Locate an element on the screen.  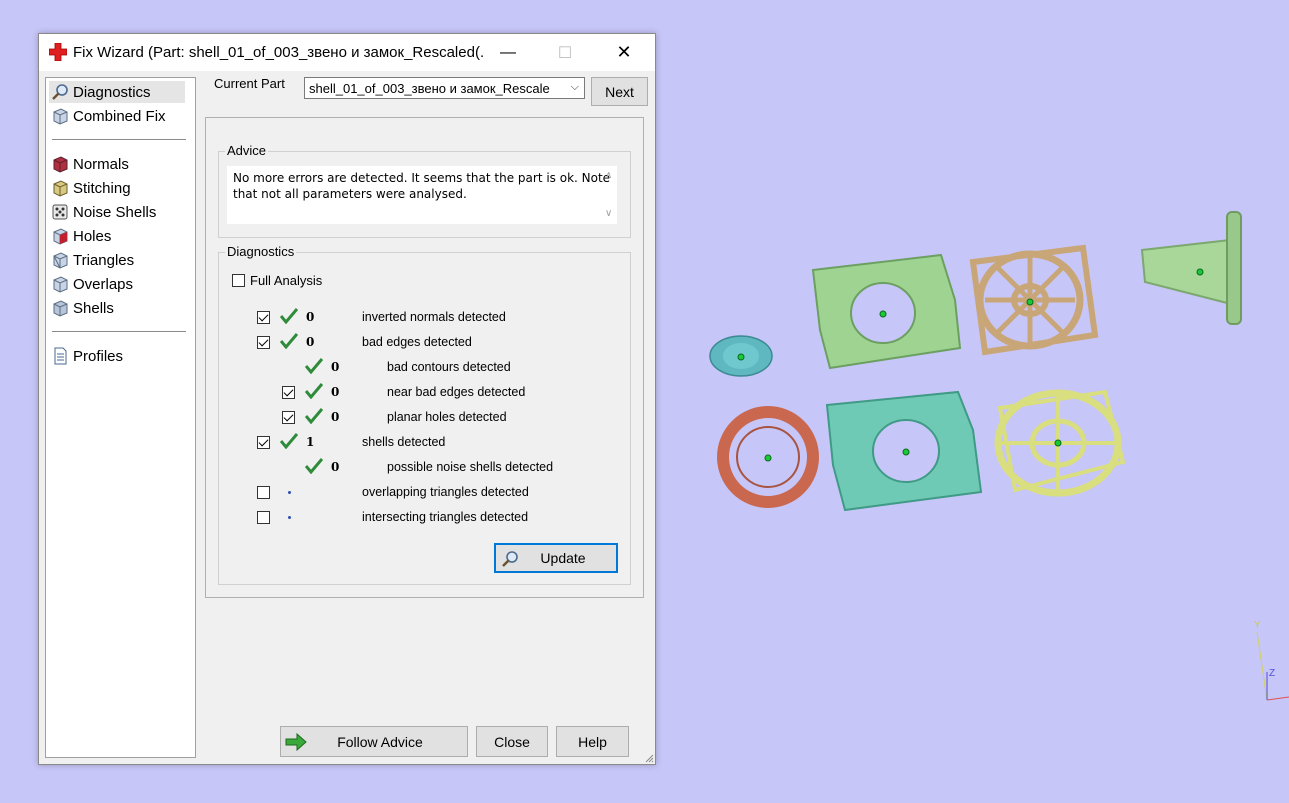
sidebar-item-triangles: Triangles is located at coordinates (117, 260).